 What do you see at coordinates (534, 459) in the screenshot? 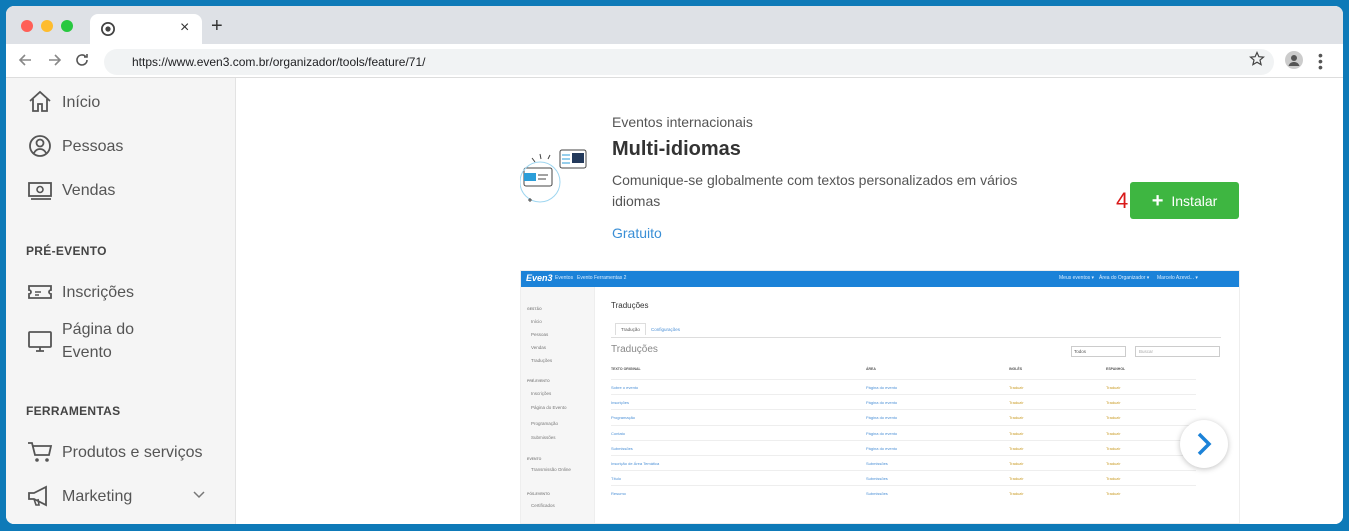
I see `preview-side-header: EVENTO` at bounding box center [534, 459].